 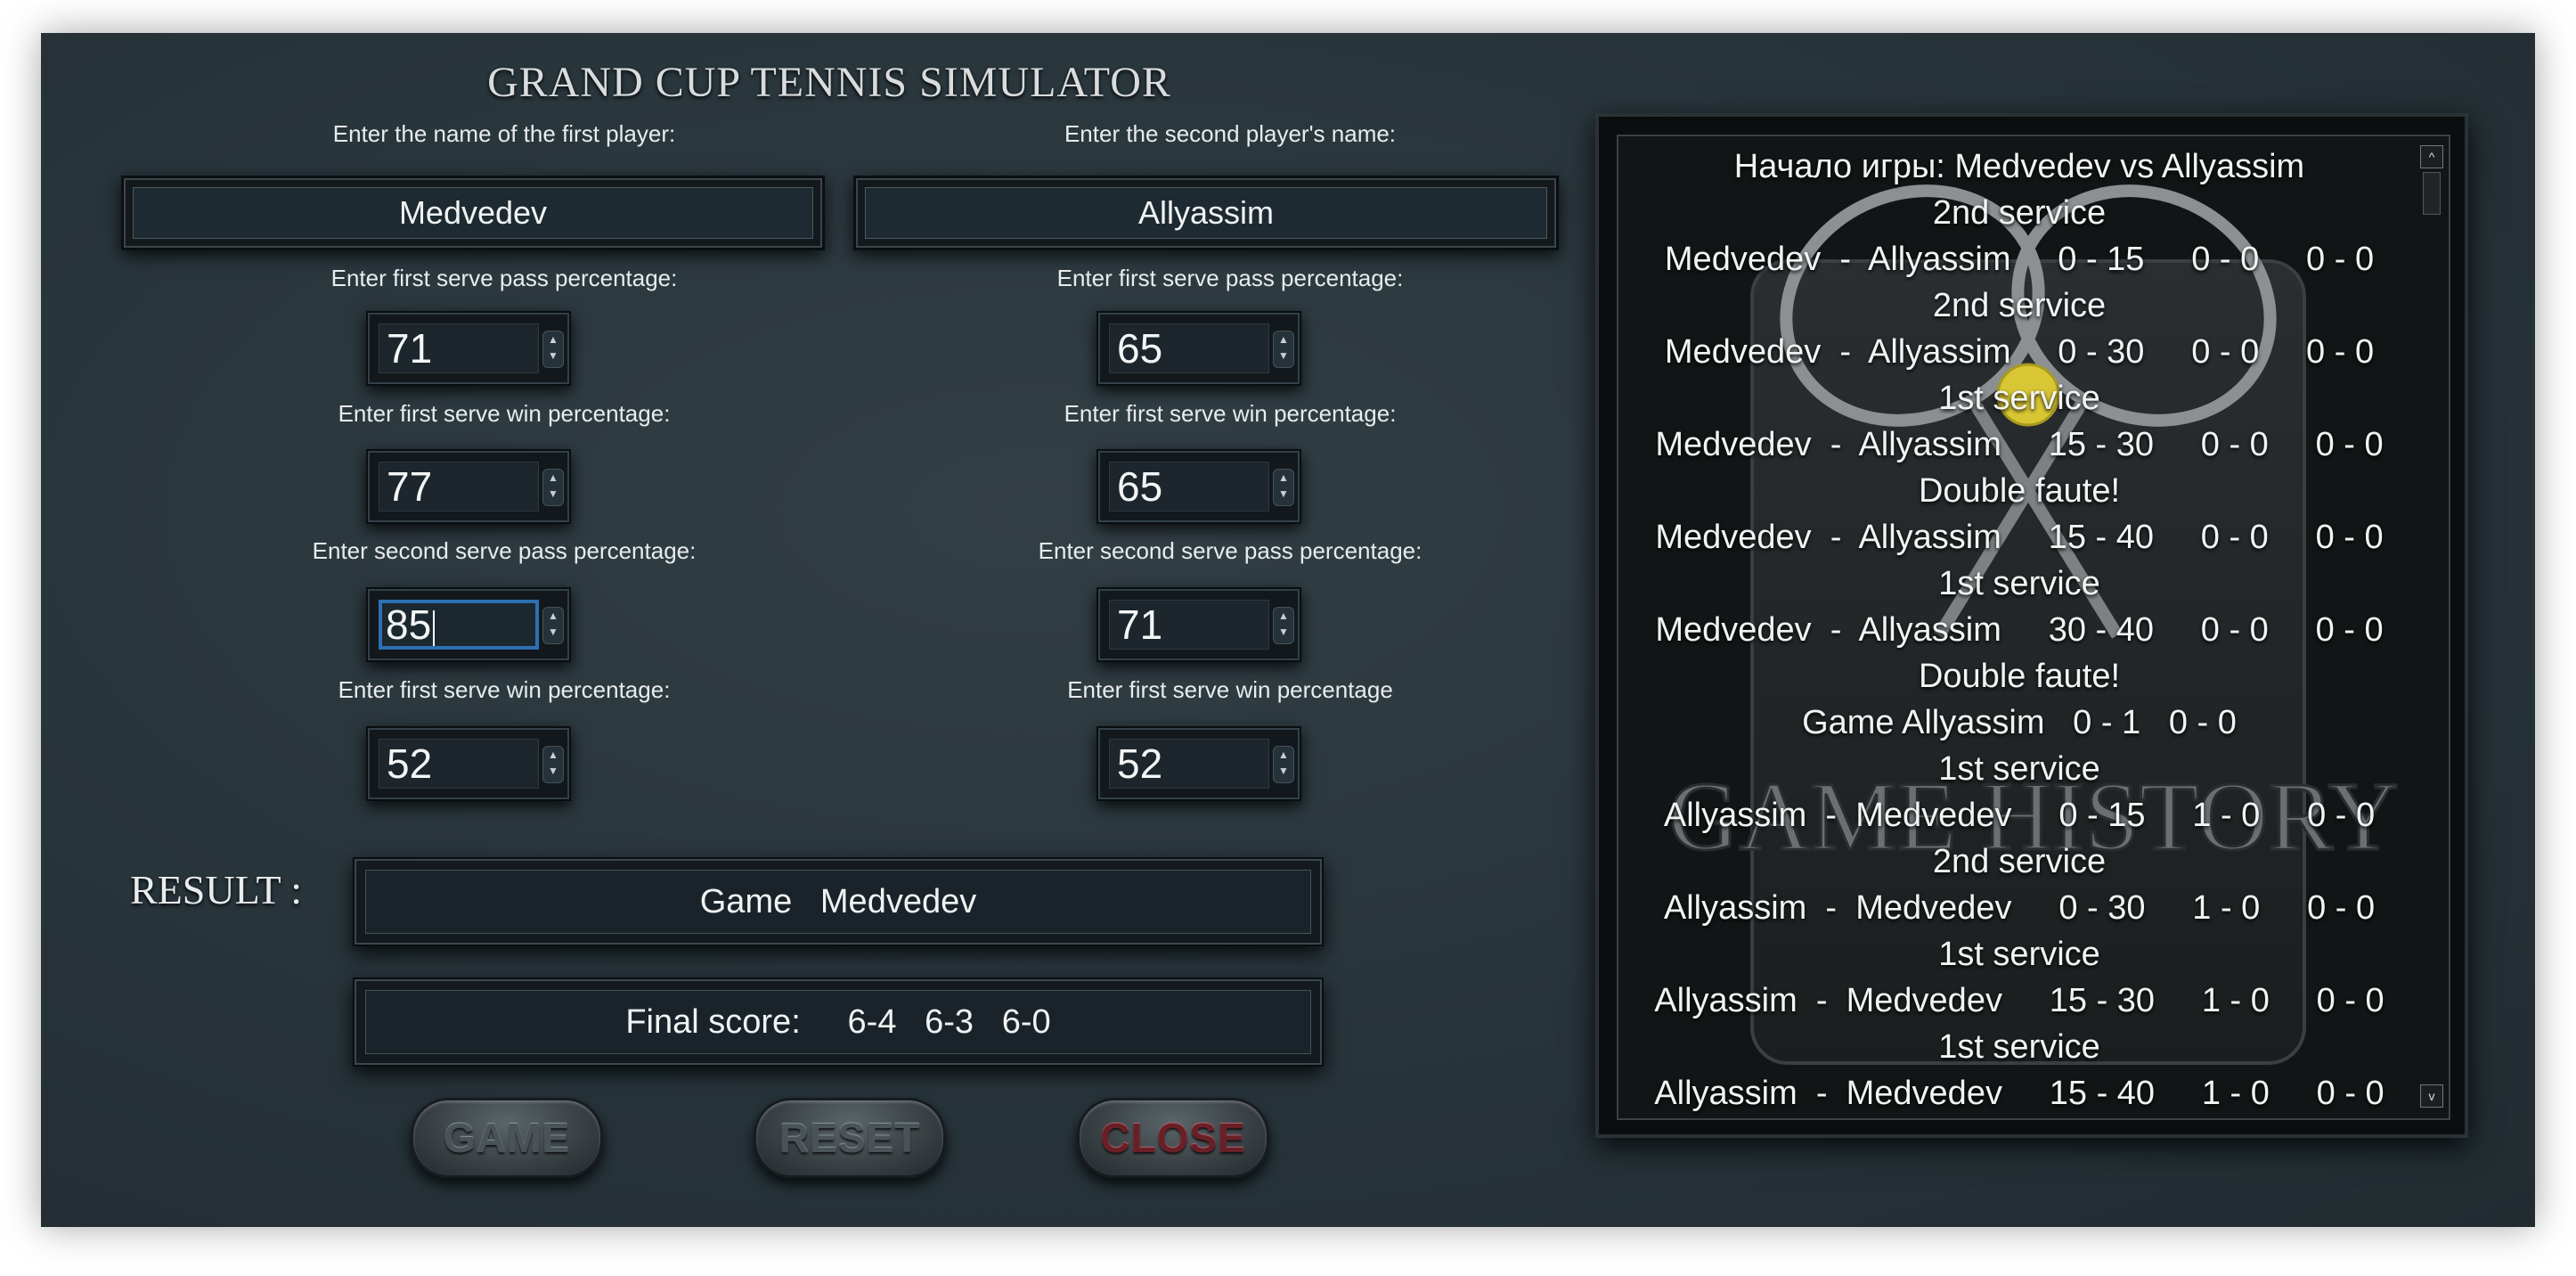 I want to click on player1-label-3: Enter second serve pass percentage:, so click(x=505, y=551).